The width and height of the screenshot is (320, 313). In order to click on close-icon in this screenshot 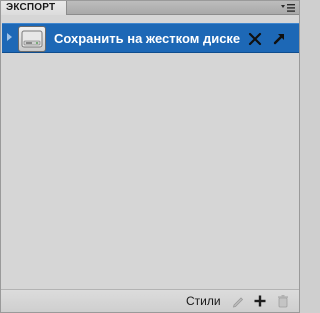, I will do `click(255, 39)`.